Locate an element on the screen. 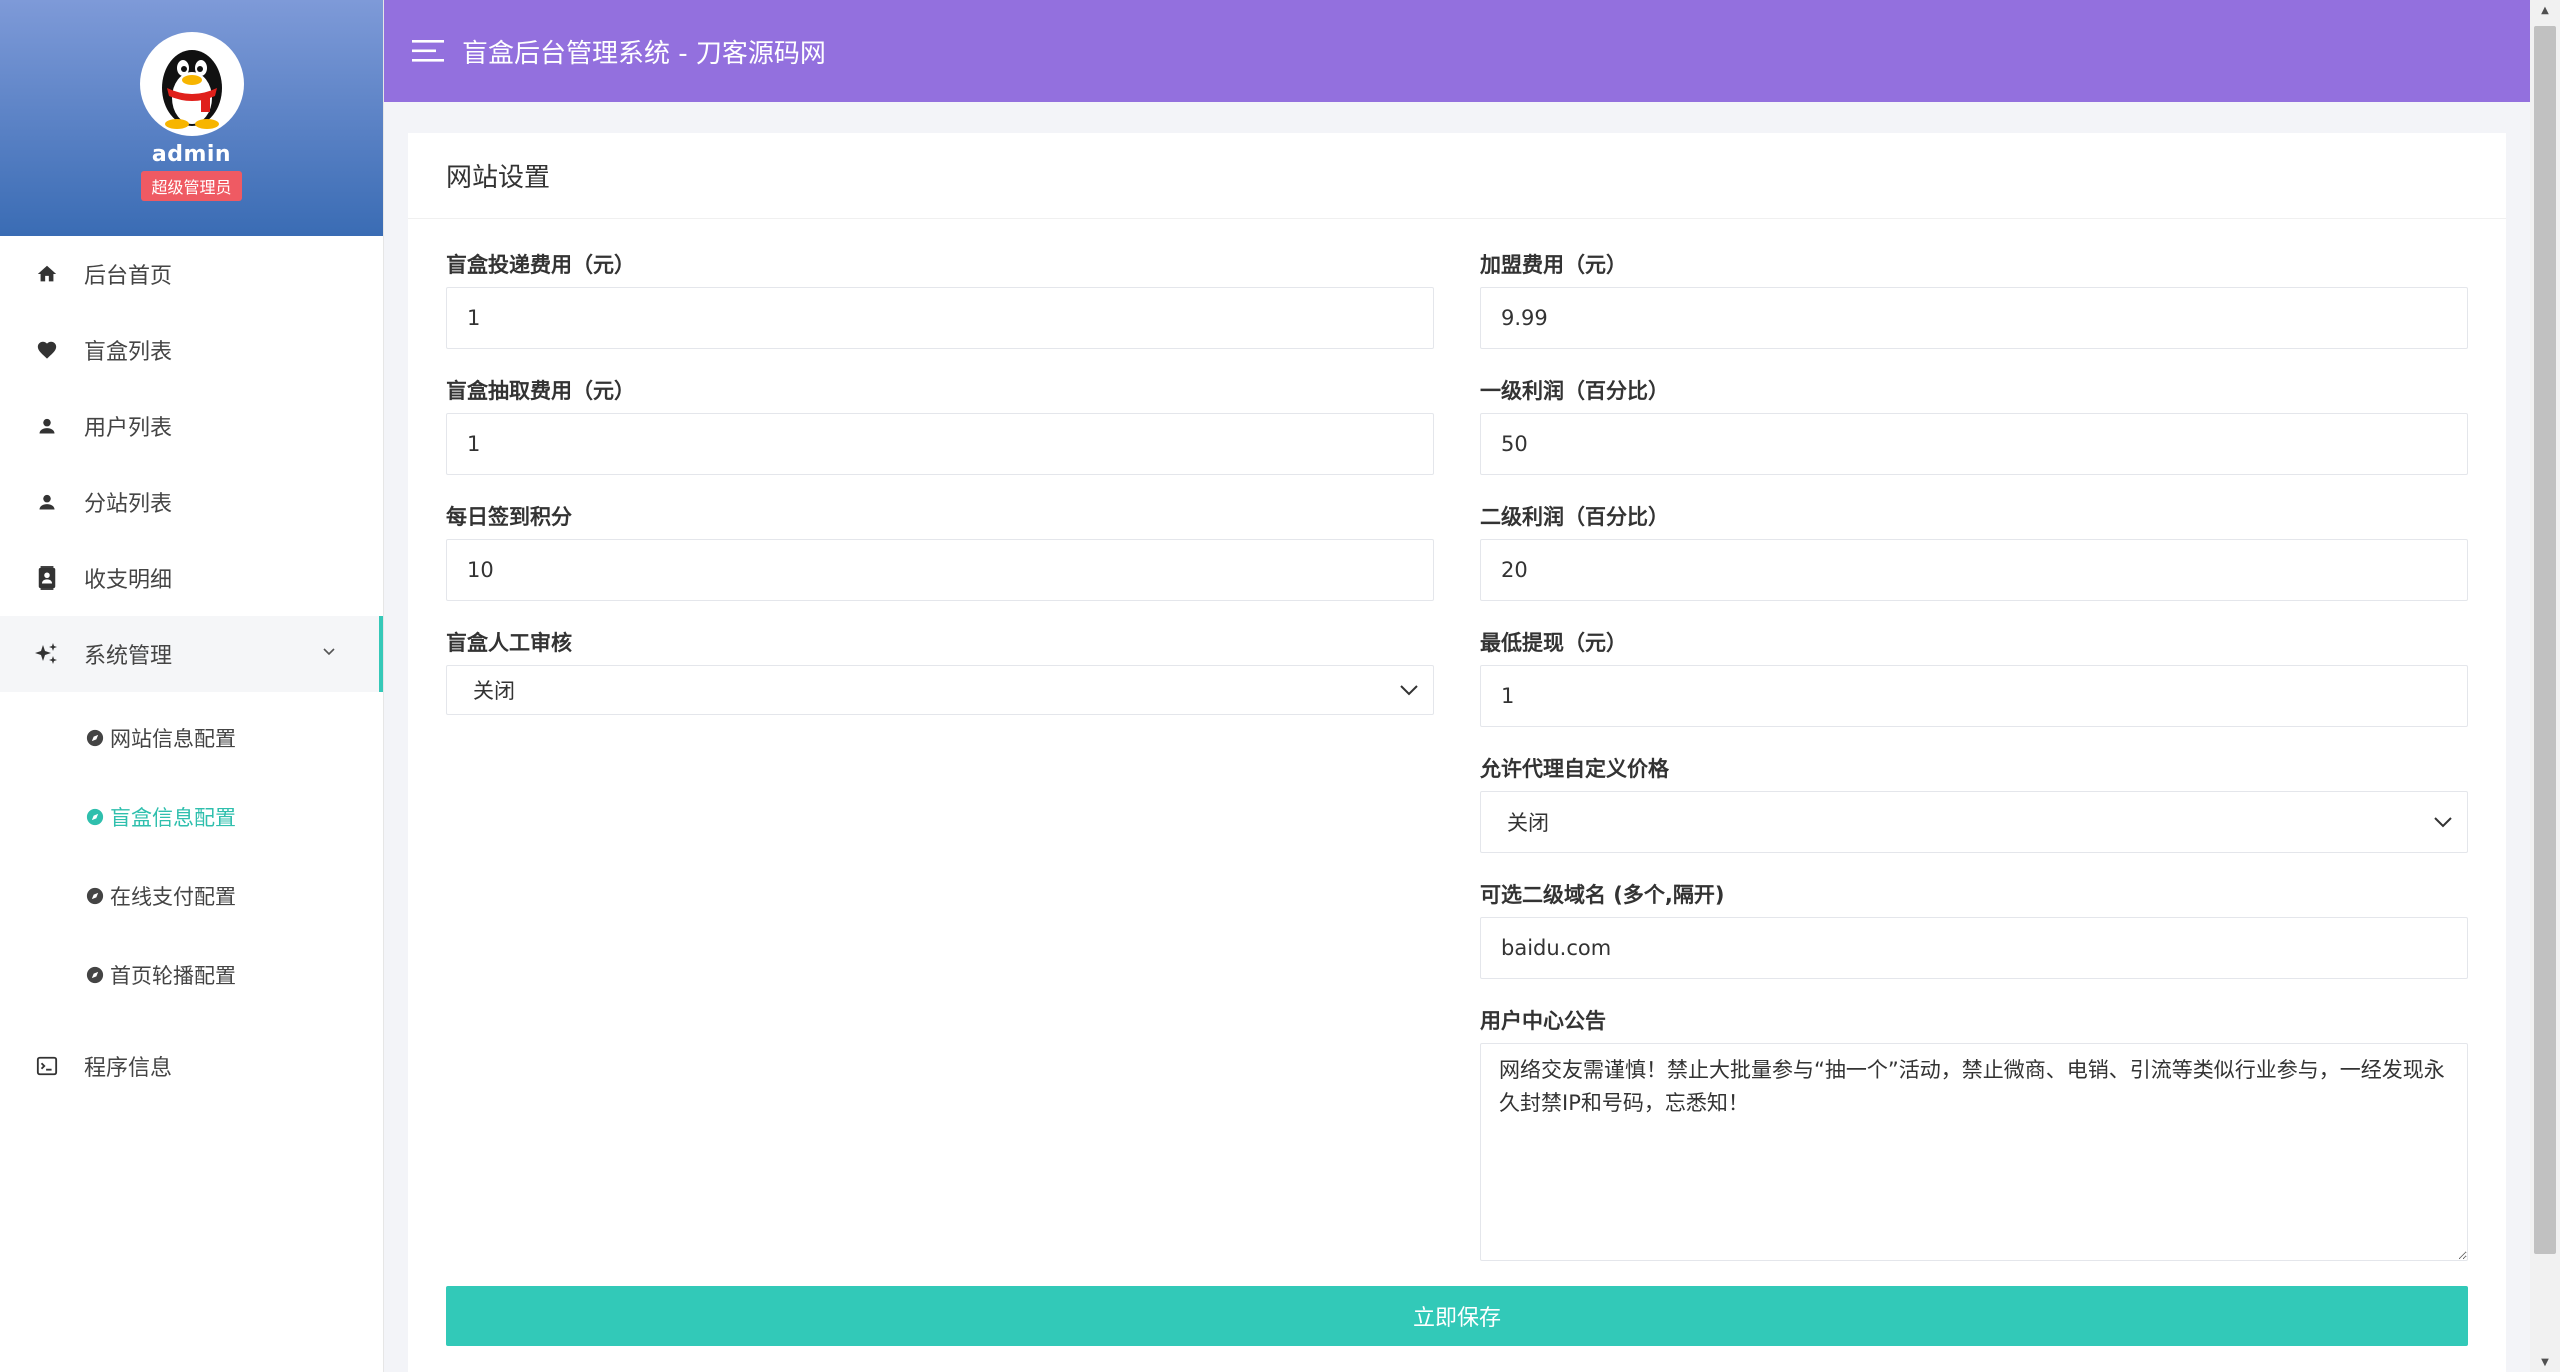 This screenshot has width=2560, height=1372. field-label: 盲盒投递费用（元） is located at coordinates (540, 265).